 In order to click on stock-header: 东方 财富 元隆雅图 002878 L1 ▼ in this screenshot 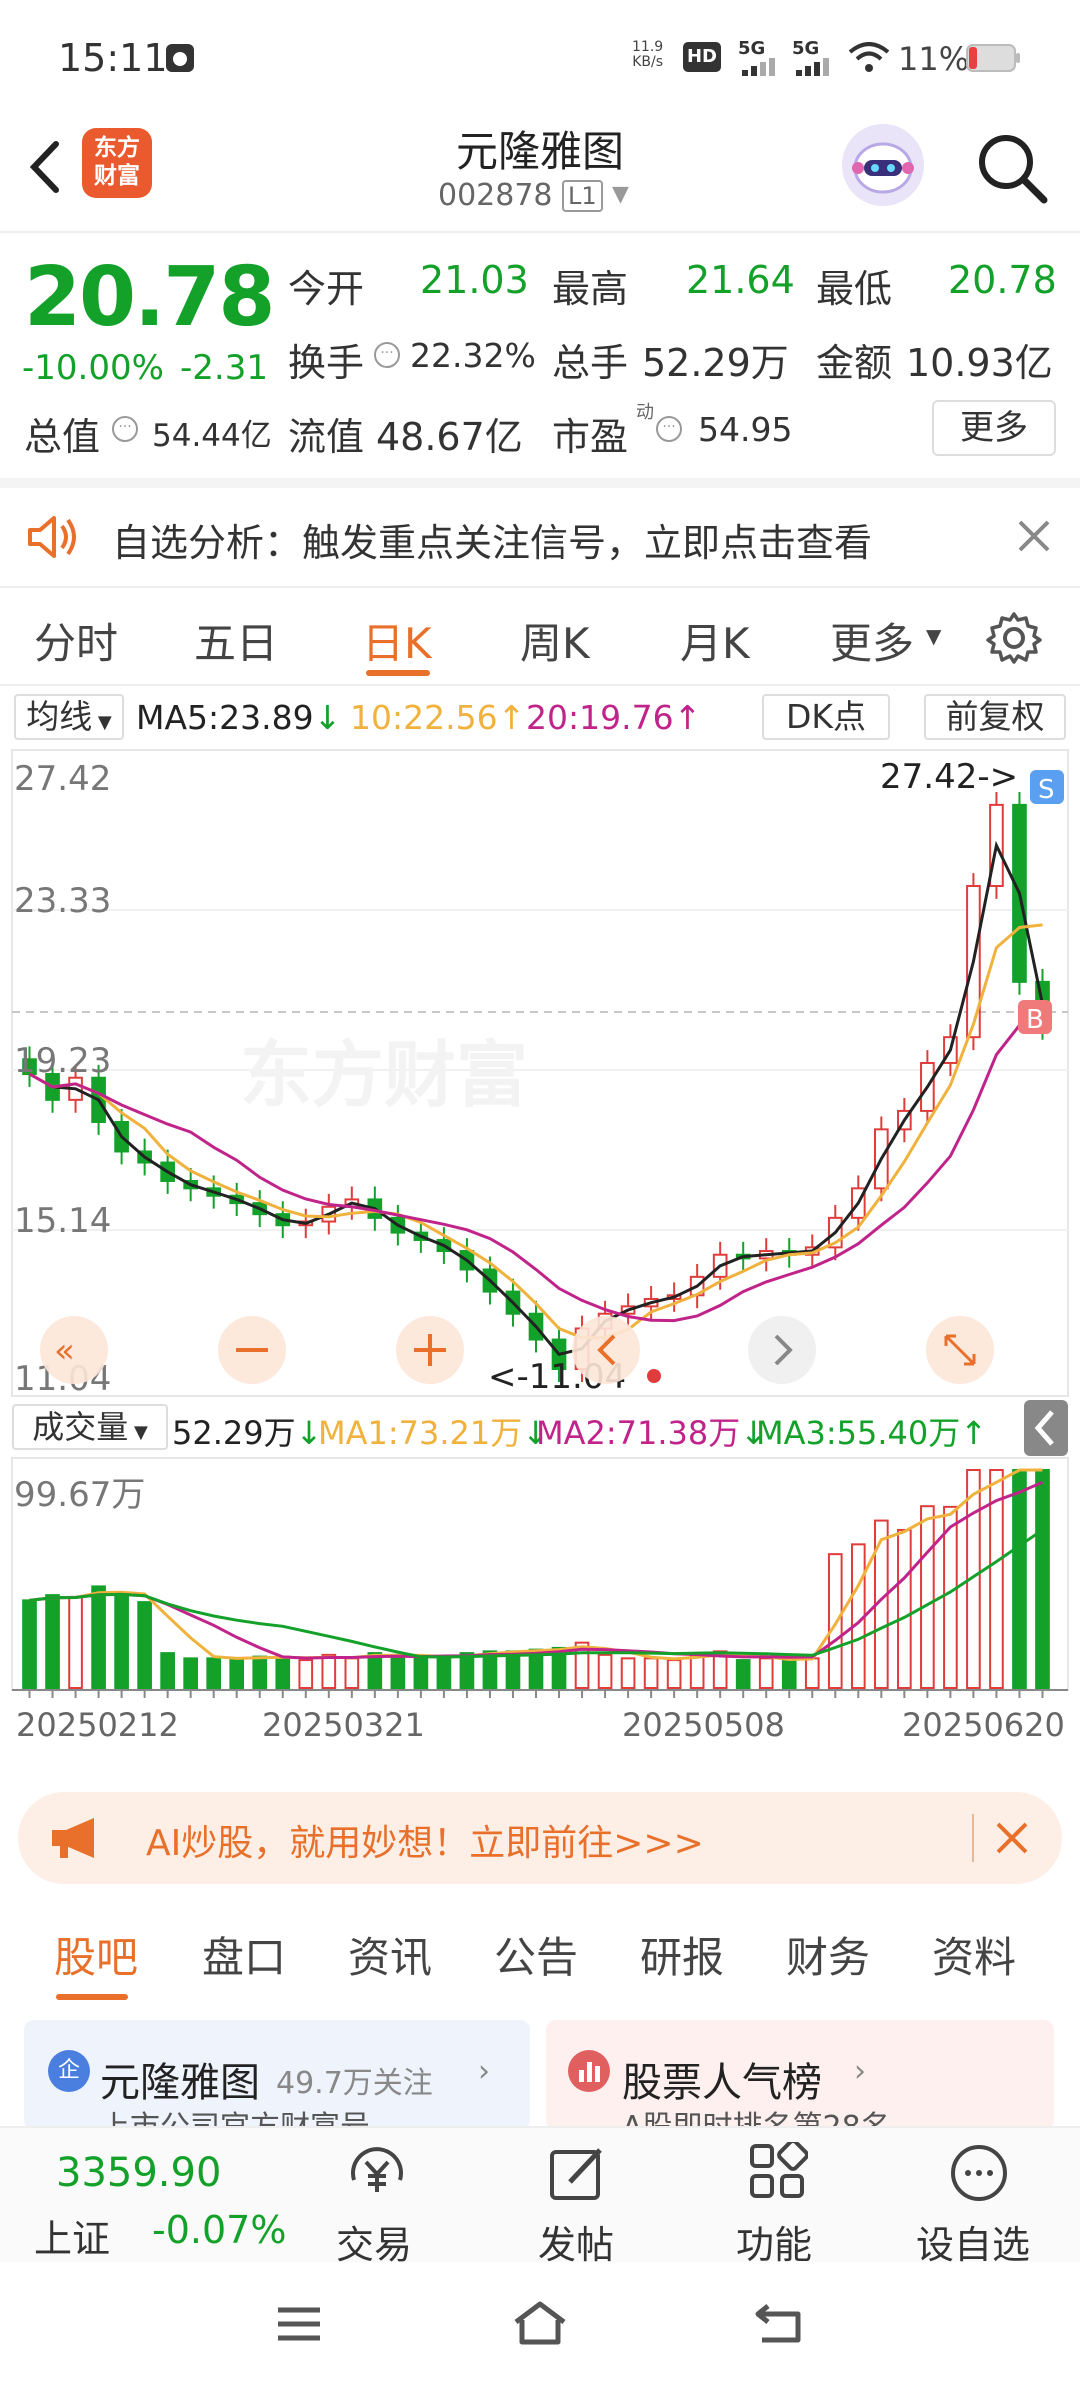, I will do `click(540, 171)`.